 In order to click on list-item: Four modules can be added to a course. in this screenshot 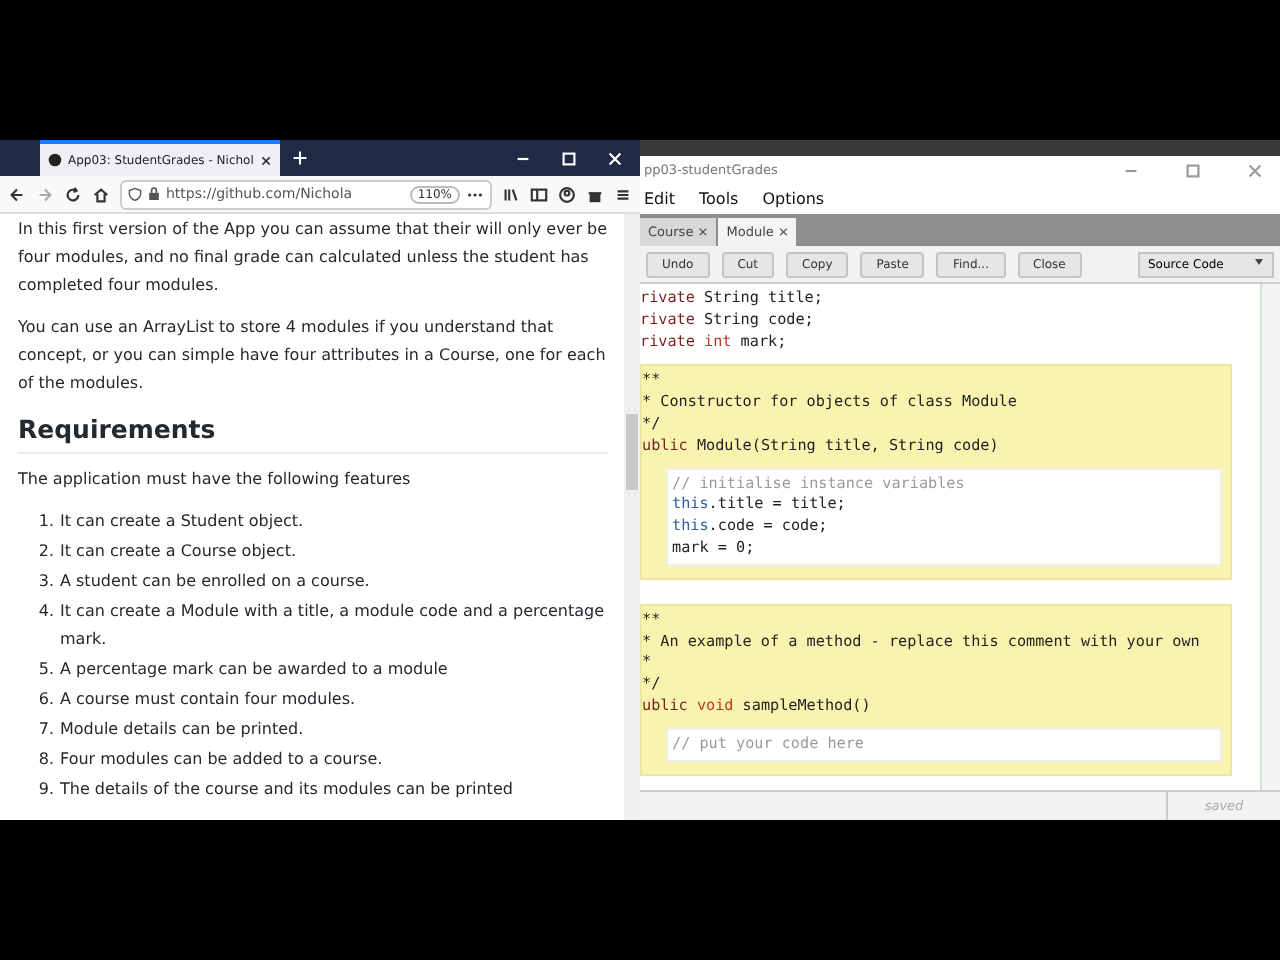, I will do `click(221, 760)`.